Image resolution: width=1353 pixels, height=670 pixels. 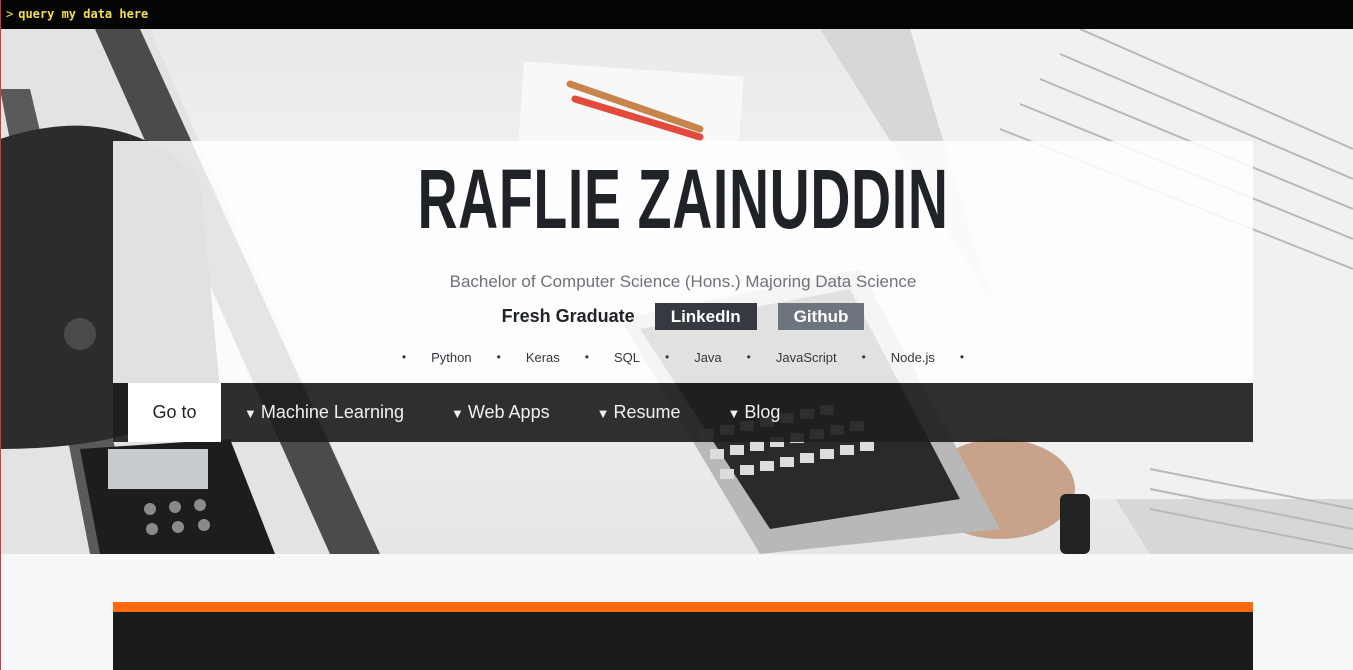 I want to click on nav-item-web-apps: ▼ Web Apps, so click(x=500, y=412).